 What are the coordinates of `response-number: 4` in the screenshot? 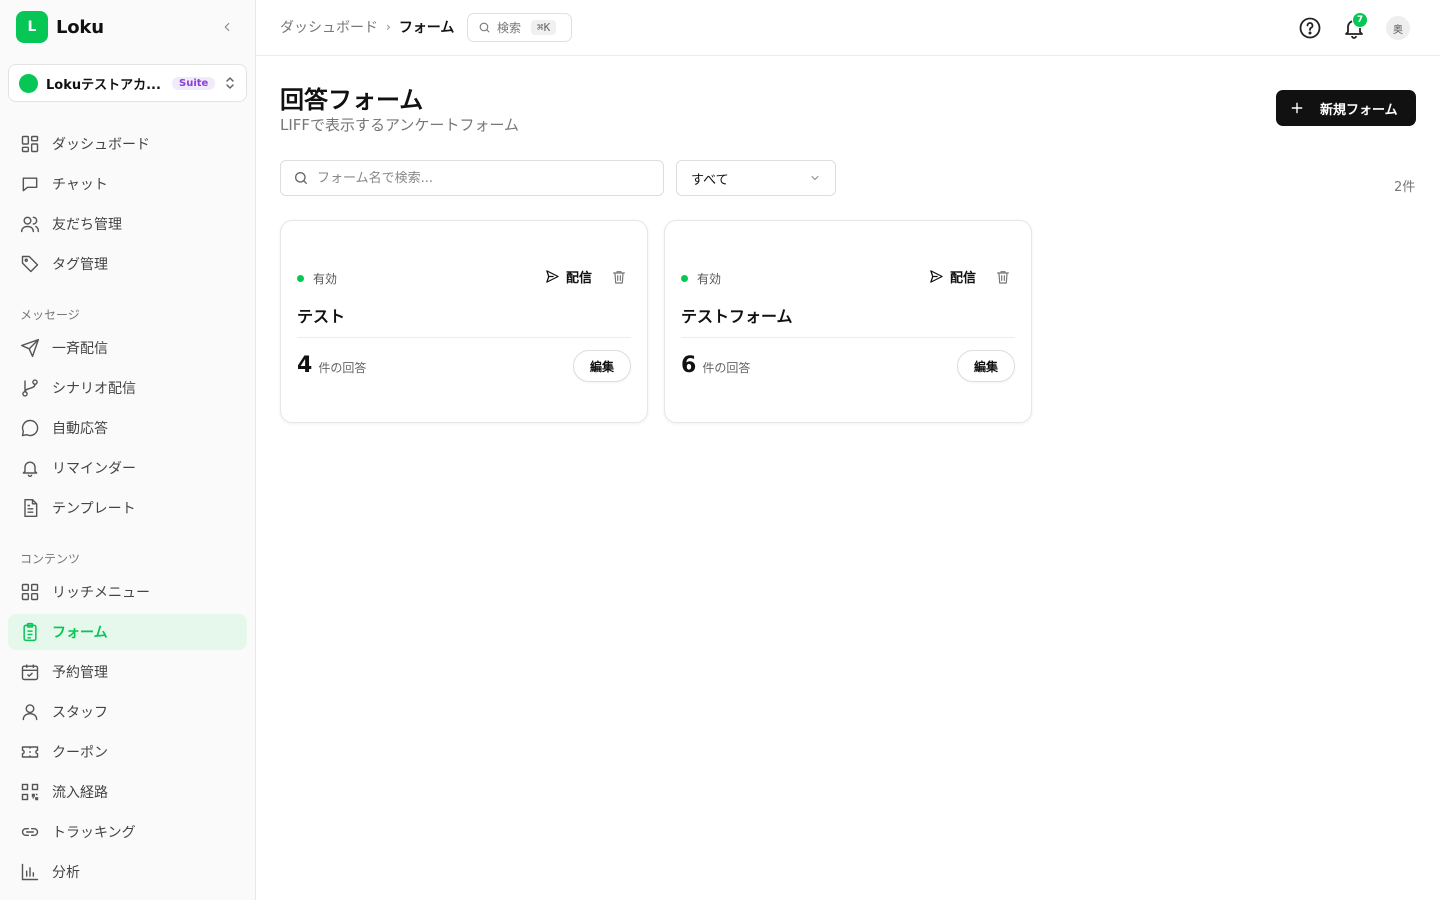 It's located at (305, 365).